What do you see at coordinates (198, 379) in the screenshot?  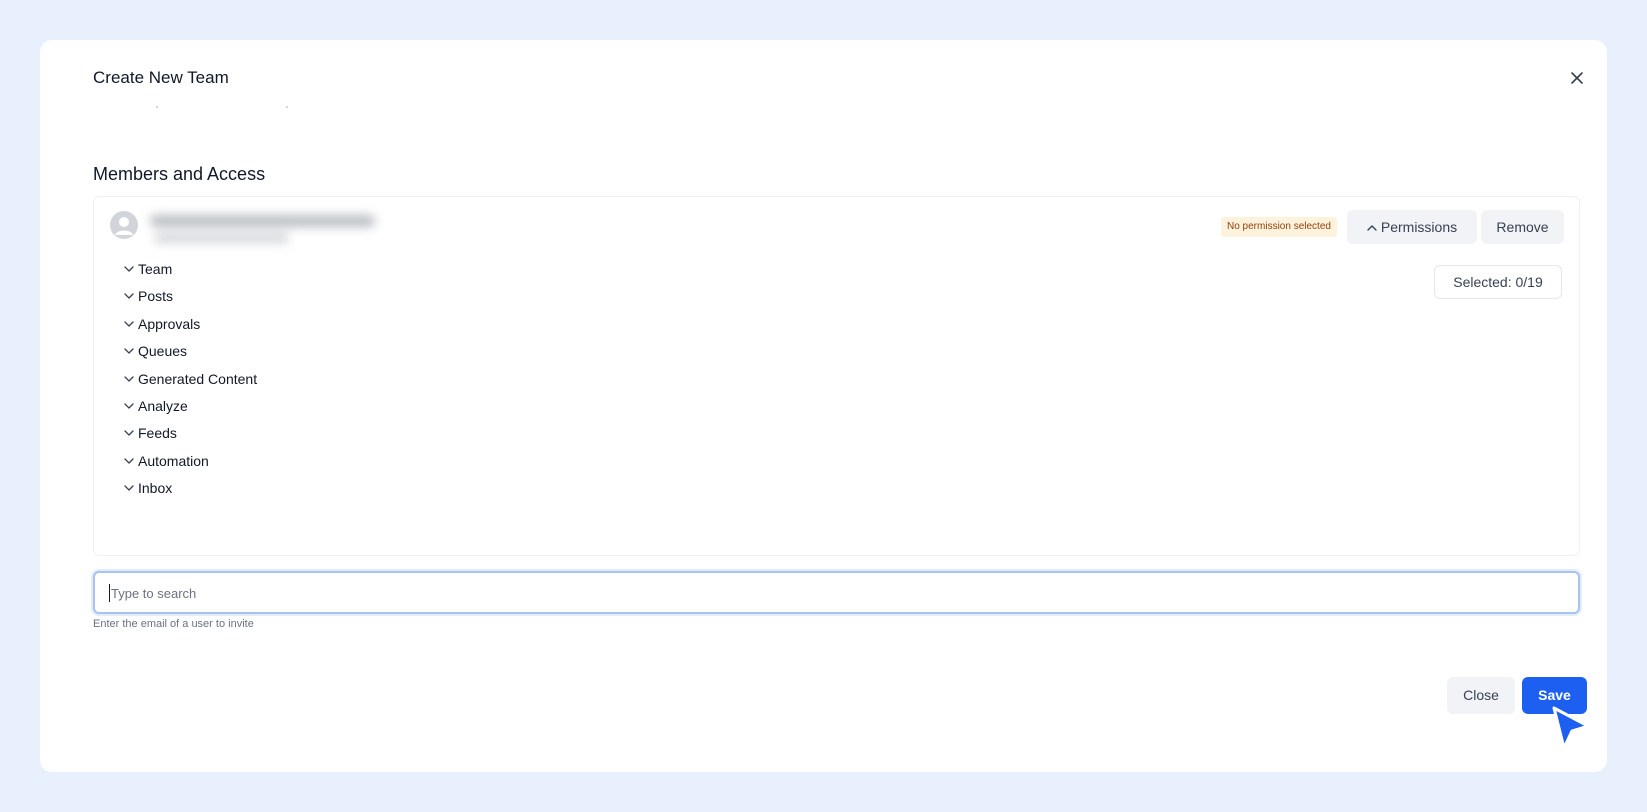 I see `permission-group-label: Generated Content` at bounding box center [198, 379].